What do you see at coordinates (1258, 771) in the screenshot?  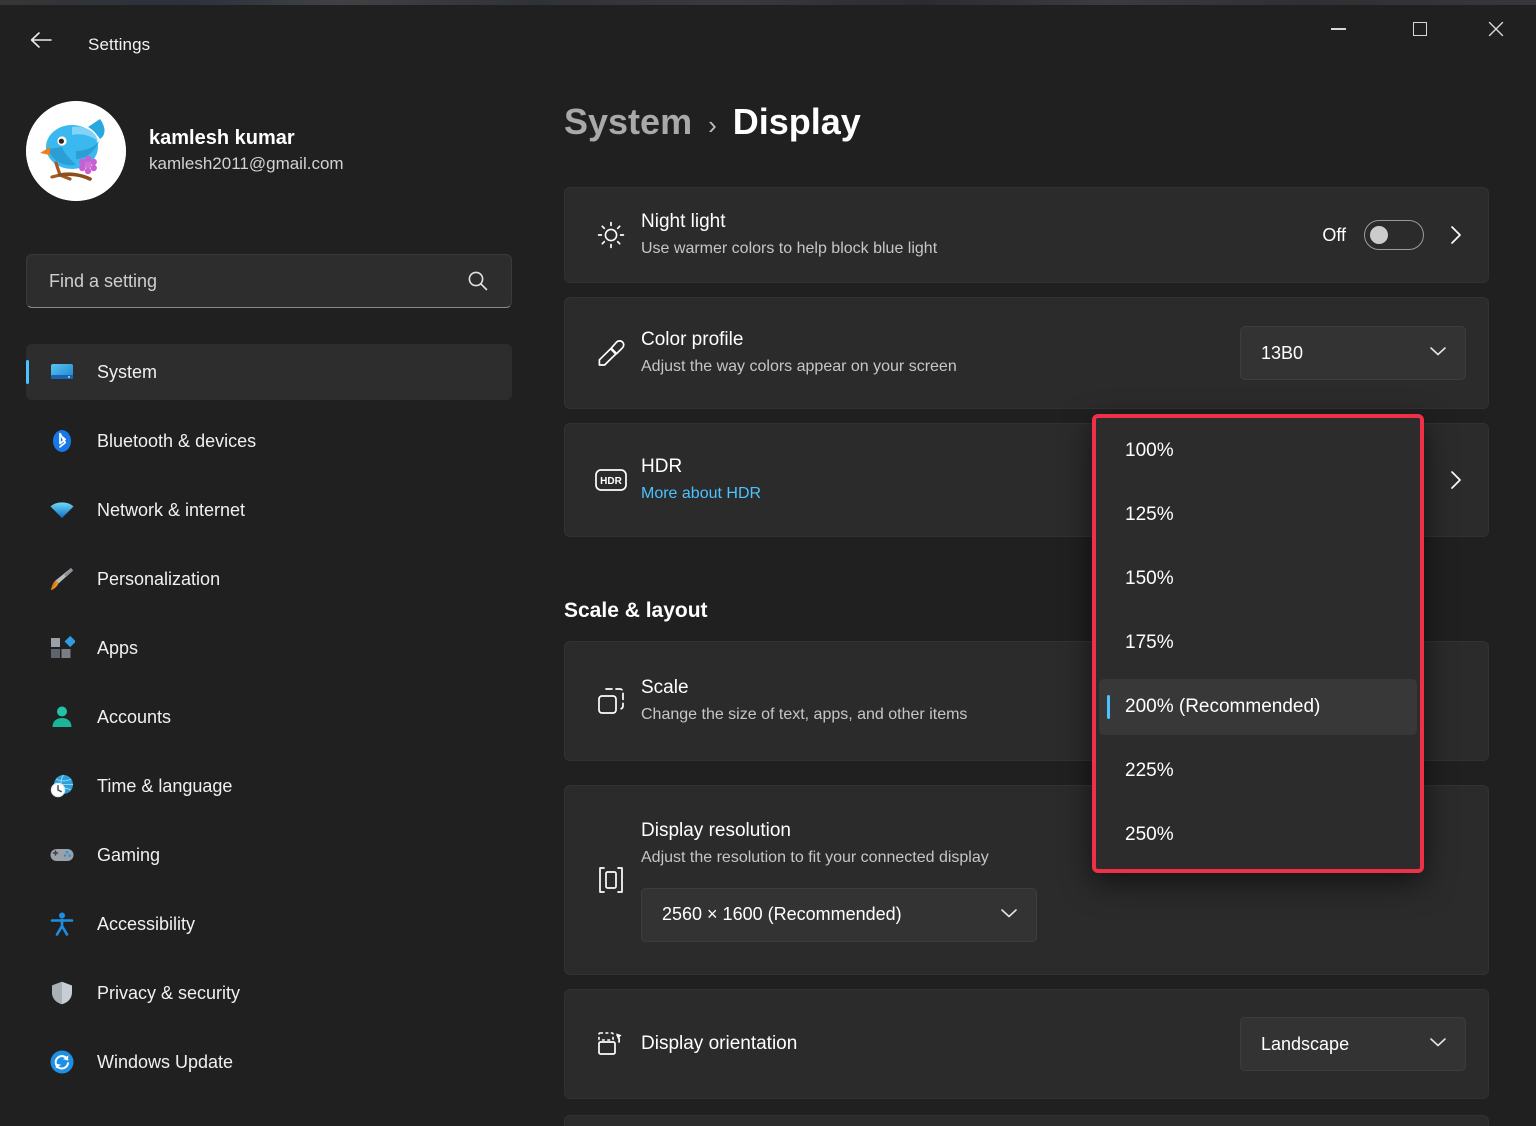 I see `scale-option: 225%` at bounding box center [1258, 771].